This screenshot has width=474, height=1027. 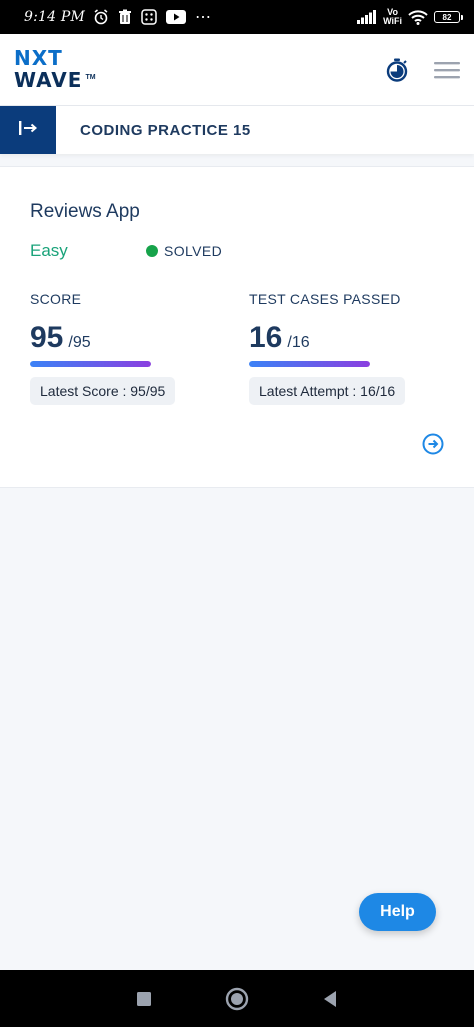 I want to click on menu-icon, so click(x=447, y=70).